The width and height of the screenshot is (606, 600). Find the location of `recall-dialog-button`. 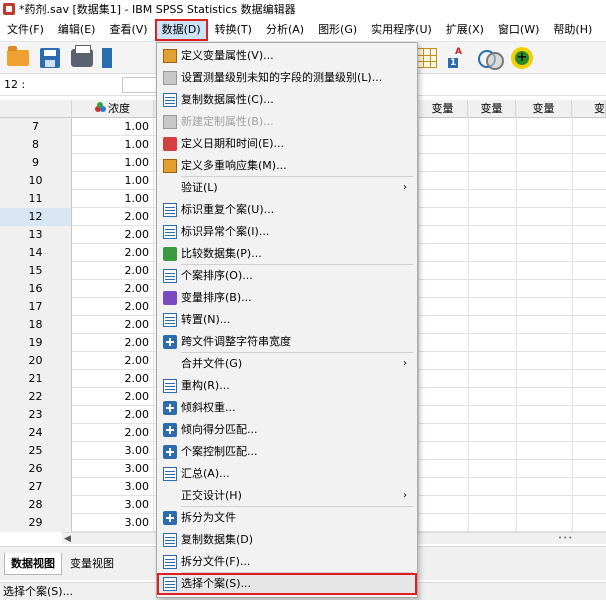

recall-dialog-button is located at coordinates (107, 58).